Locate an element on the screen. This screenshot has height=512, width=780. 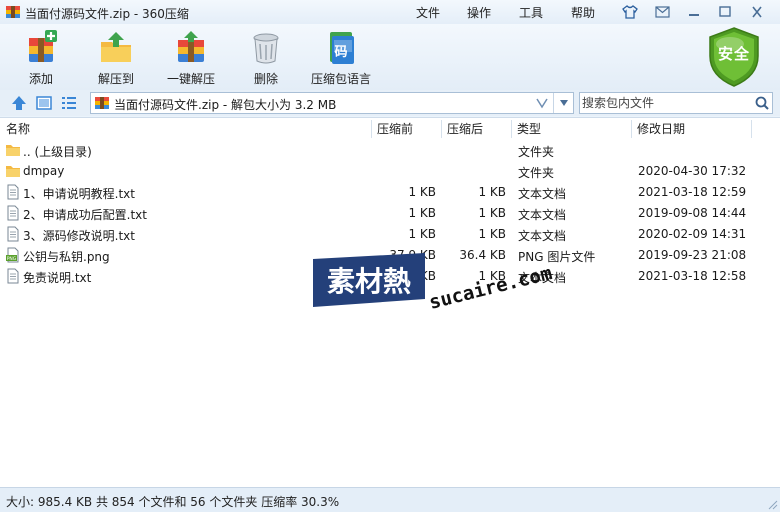
path-text: 当面付源码文件.zip - 解包大小为 3.2 MB is located at coordinates (225, 105).